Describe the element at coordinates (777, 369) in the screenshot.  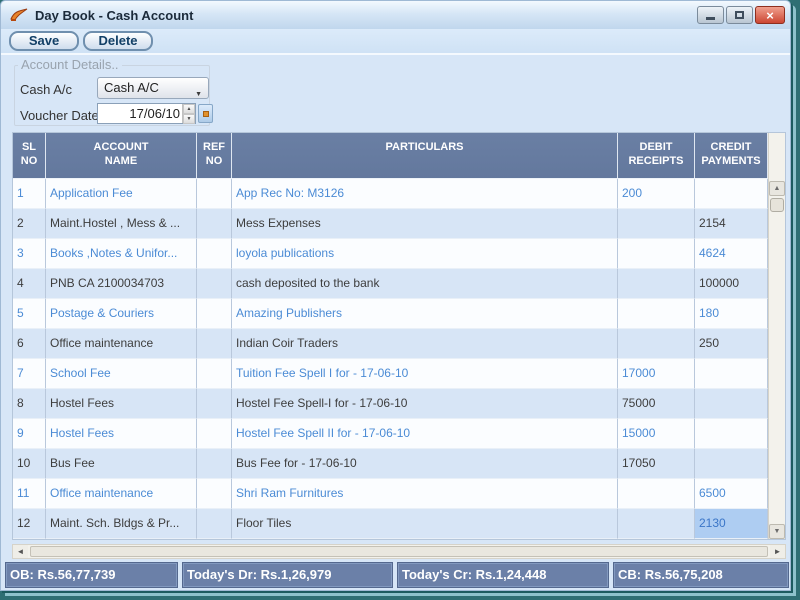
I see `vertical-scroll-track` at that location.